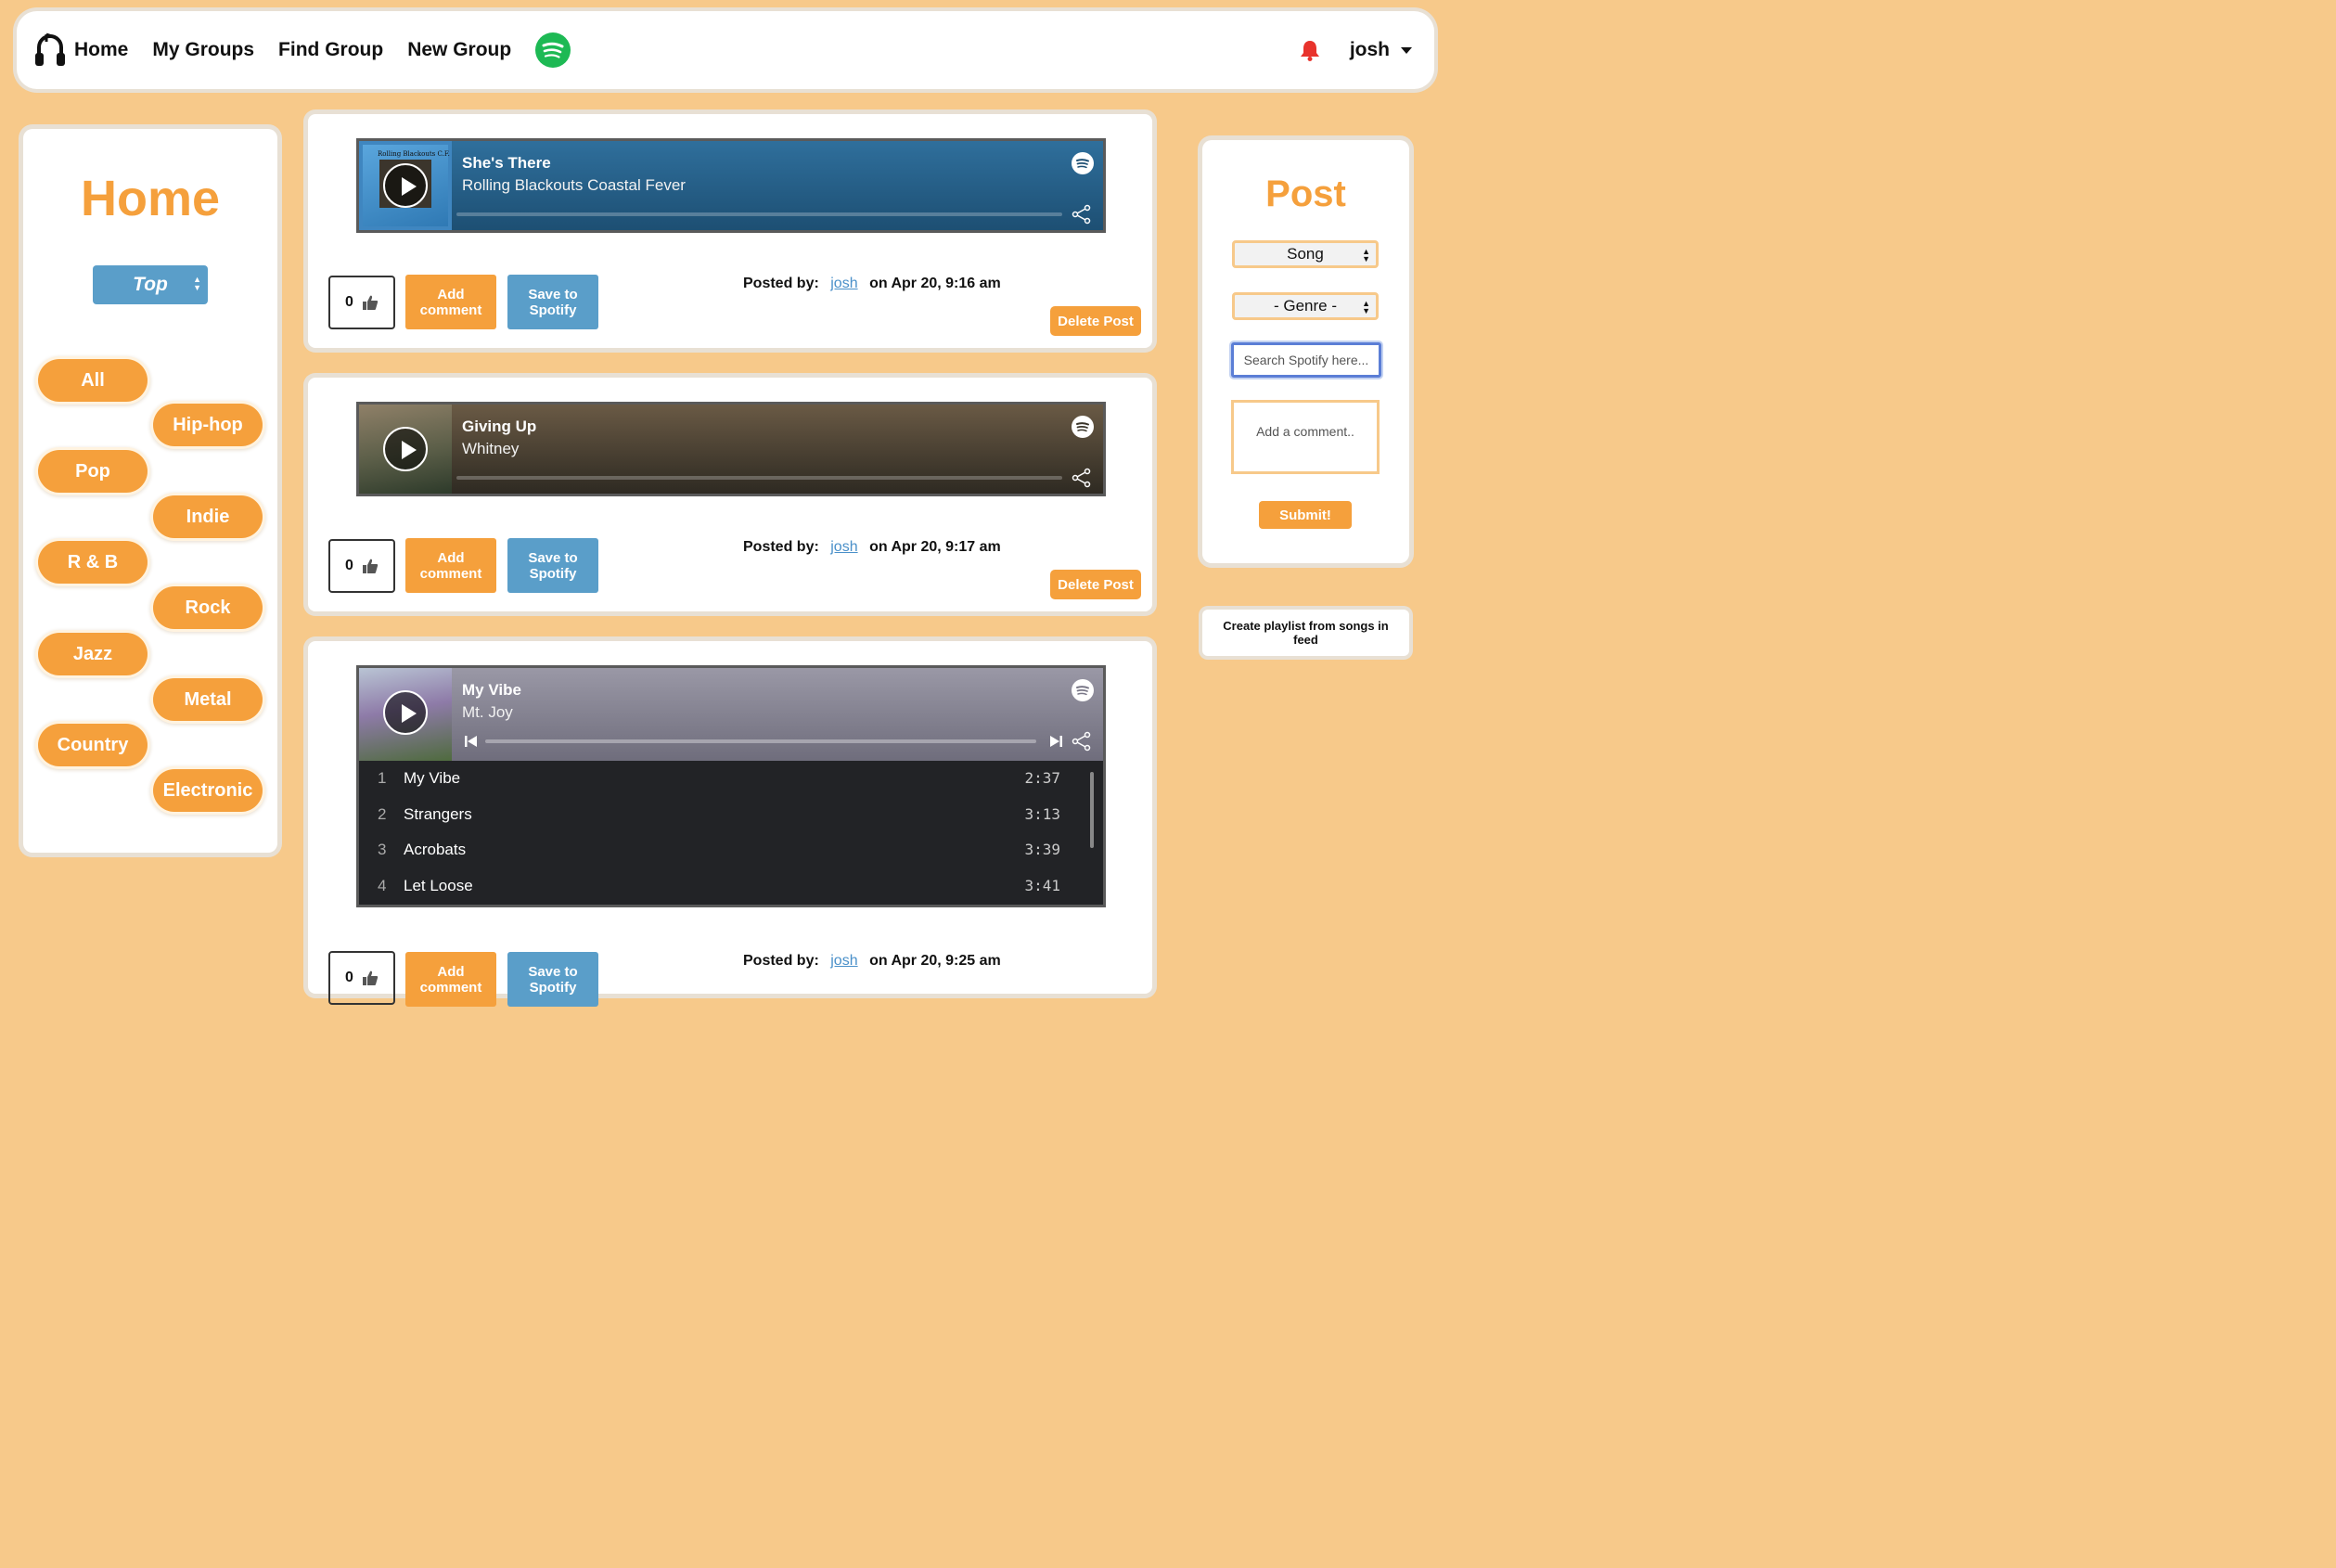  What do you see at coordinates (488, 713) in the screenshot?
I see `track-artist: Mt. Joy` at bounding box center [488, 713].